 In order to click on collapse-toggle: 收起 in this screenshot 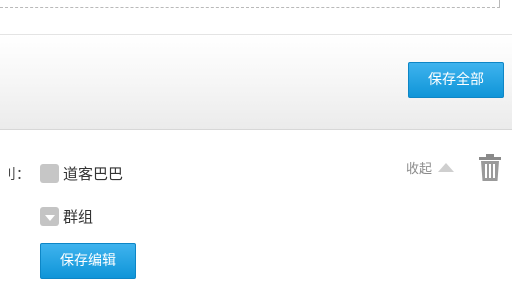, I will do `click(430, 167)`.